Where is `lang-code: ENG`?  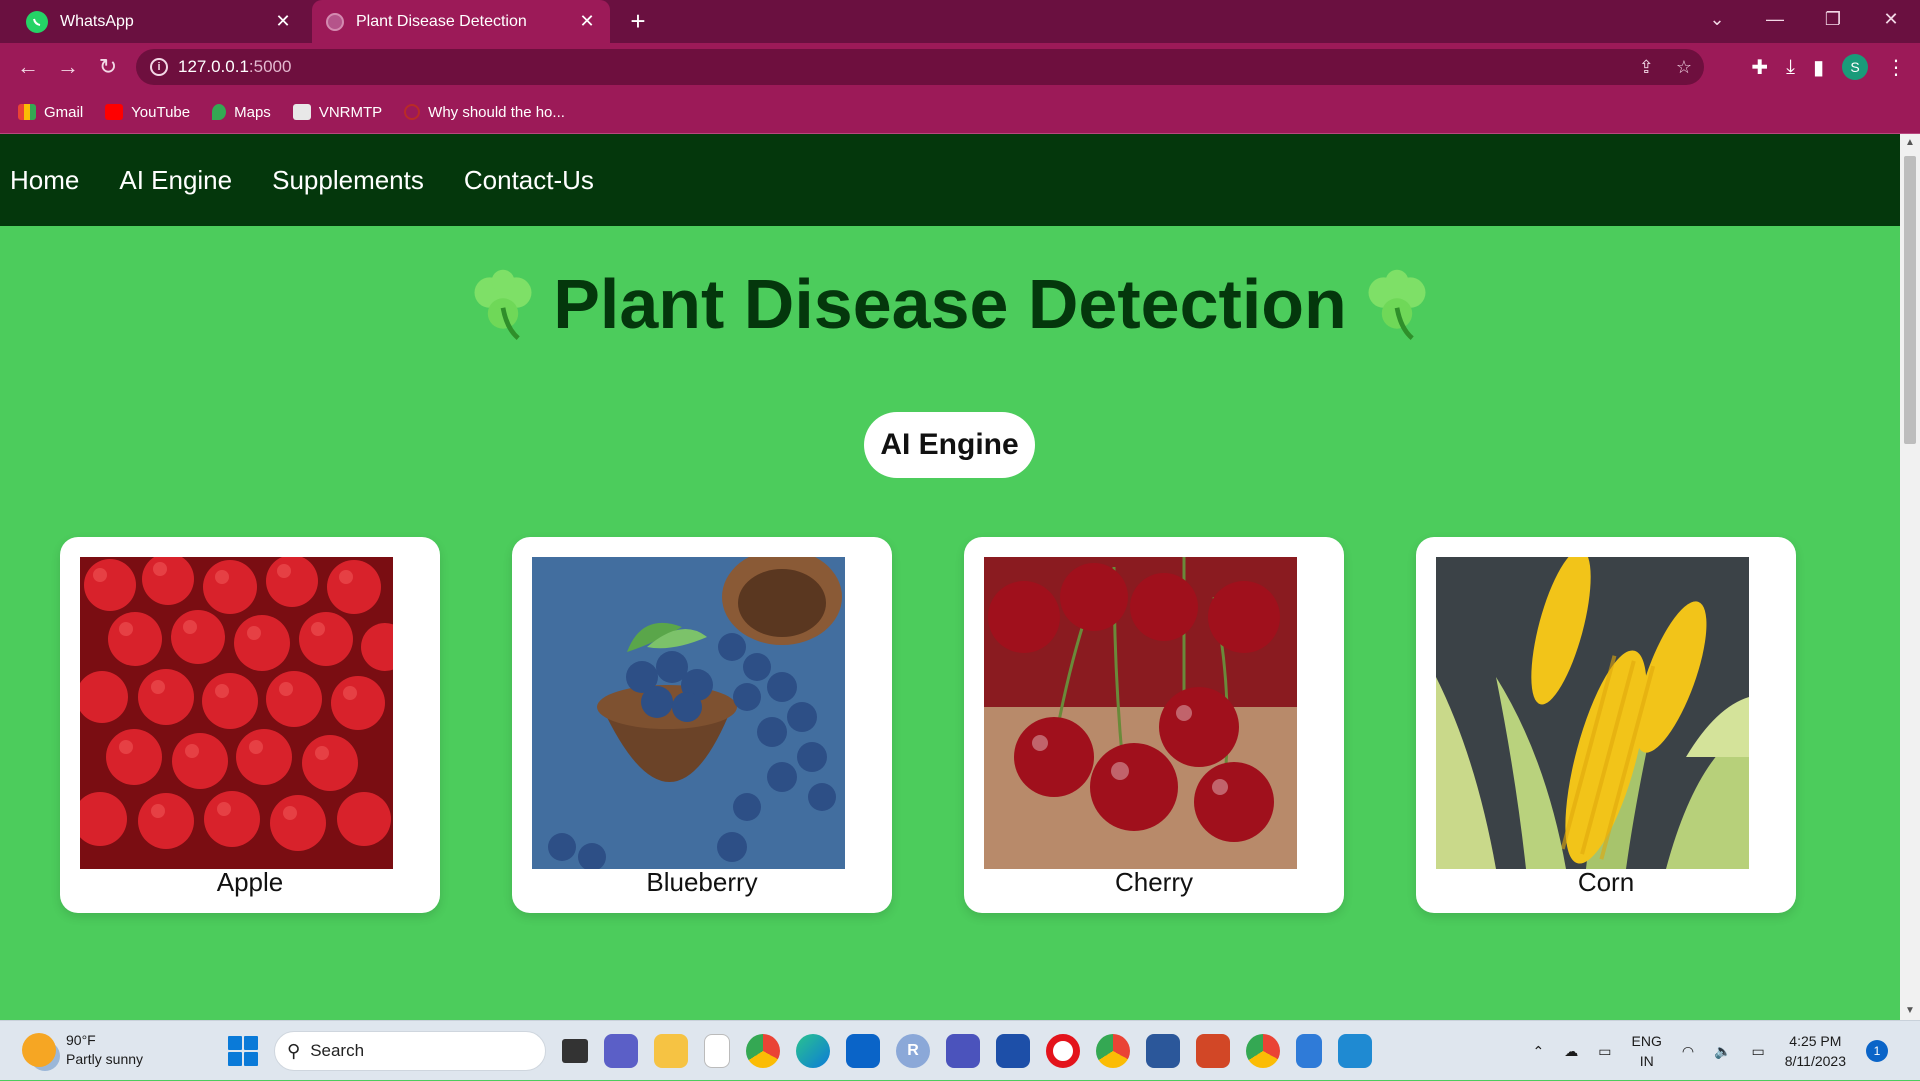
lang-code: ENG is located at coordinates (1646, 1041).